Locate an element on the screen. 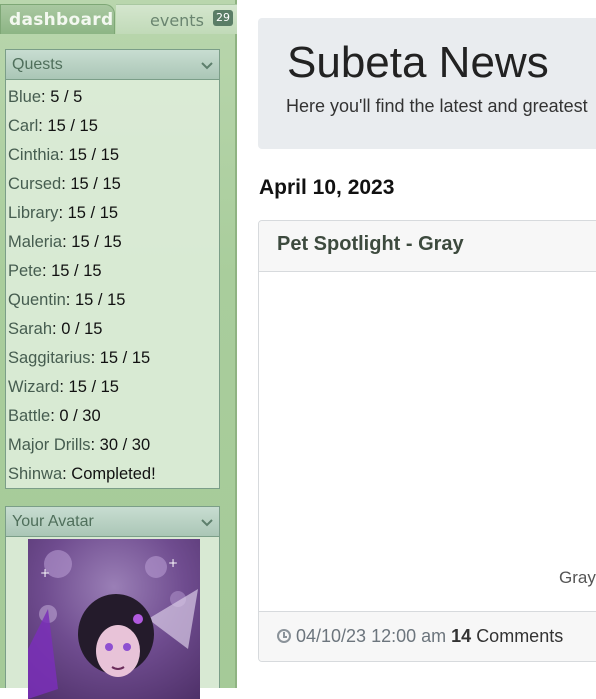 This screenshot has height=699, width=596. quest-progress: : 5 / 5 is located at coordinates (62, 97).